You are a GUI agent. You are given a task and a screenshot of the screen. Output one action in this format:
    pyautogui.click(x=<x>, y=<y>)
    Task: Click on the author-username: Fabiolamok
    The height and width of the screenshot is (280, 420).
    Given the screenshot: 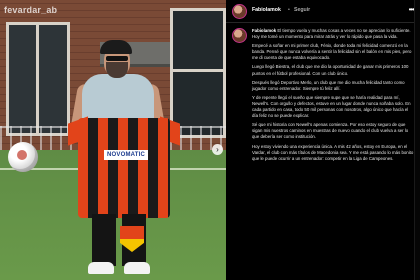 What is the action you would take?
    pyautogui.click(x=266, y=10)
    